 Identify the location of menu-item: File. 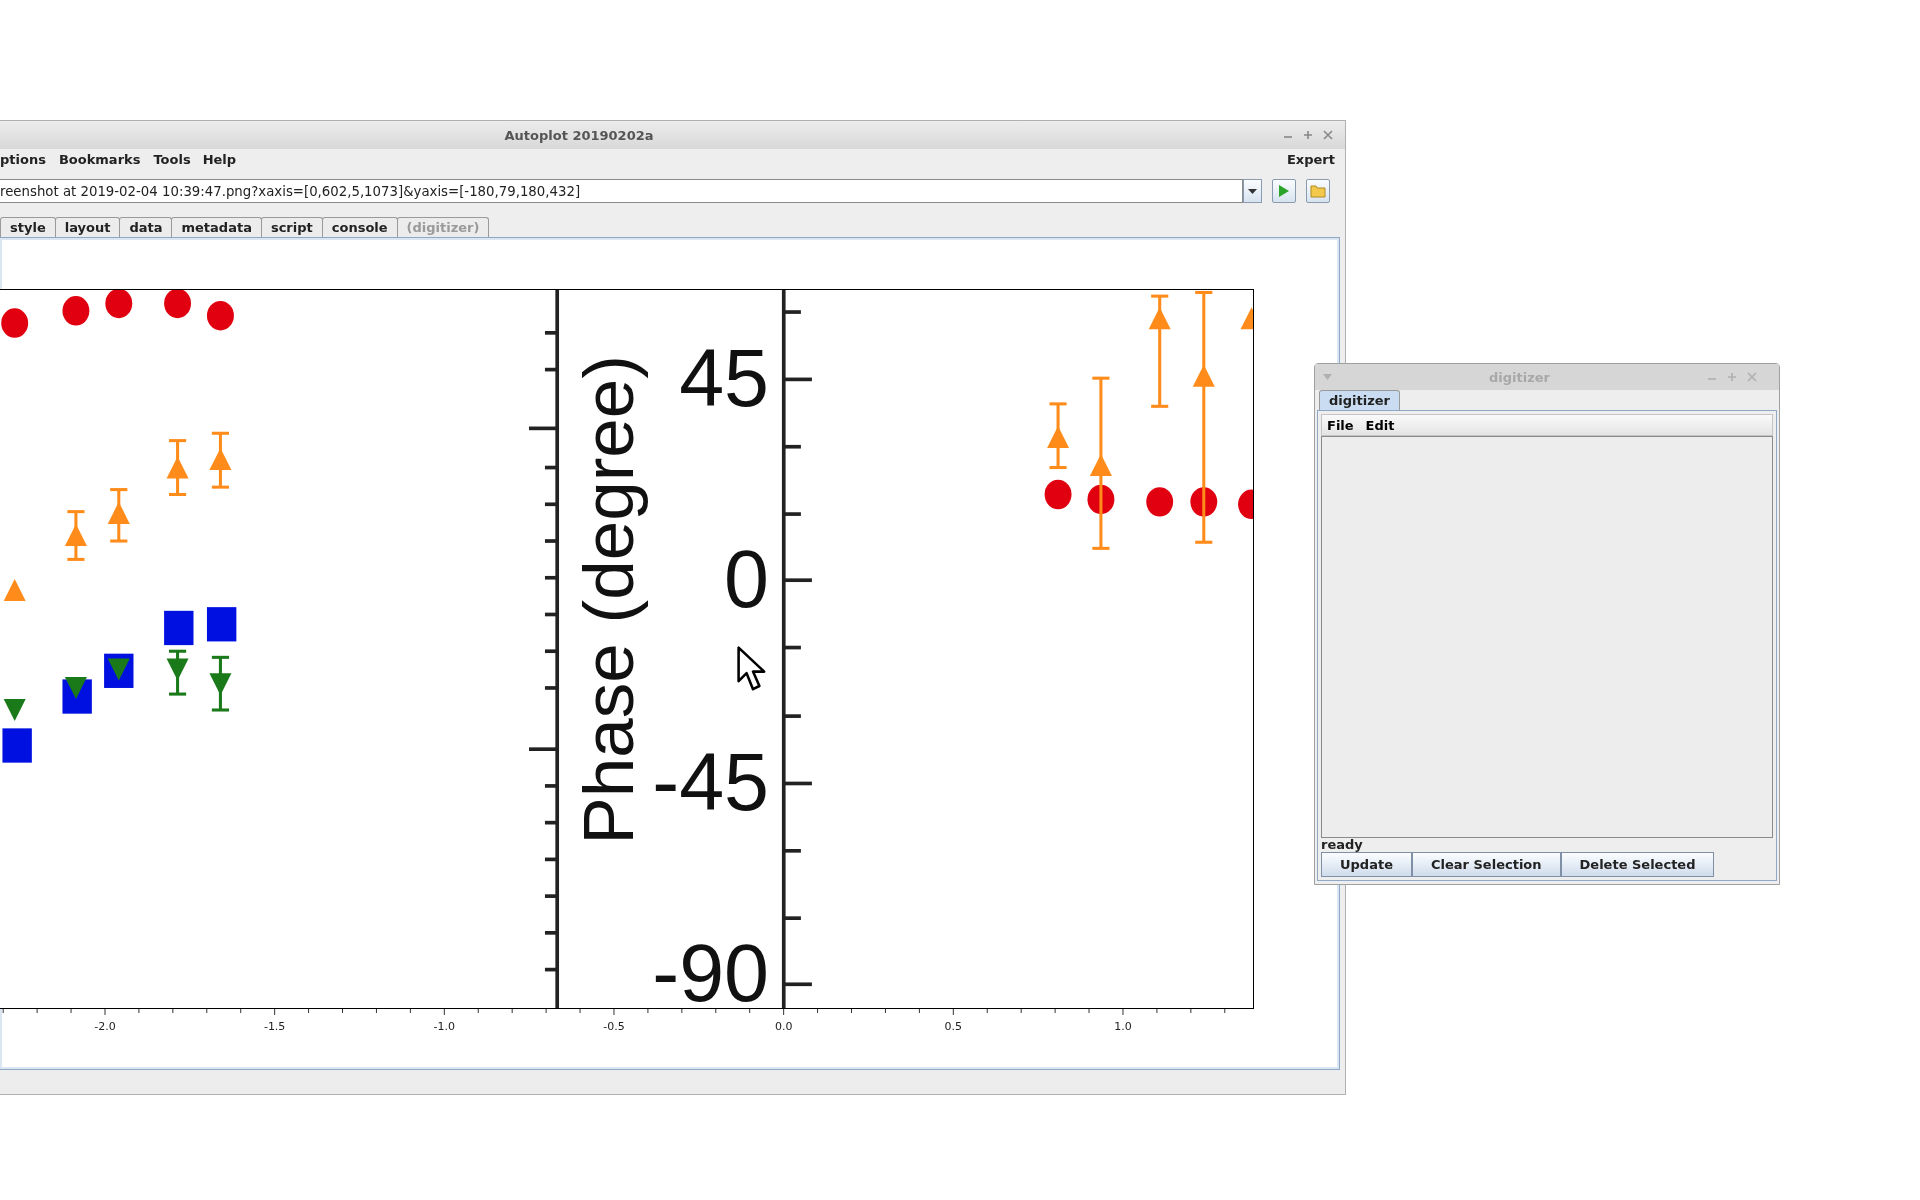
(1340, 425).